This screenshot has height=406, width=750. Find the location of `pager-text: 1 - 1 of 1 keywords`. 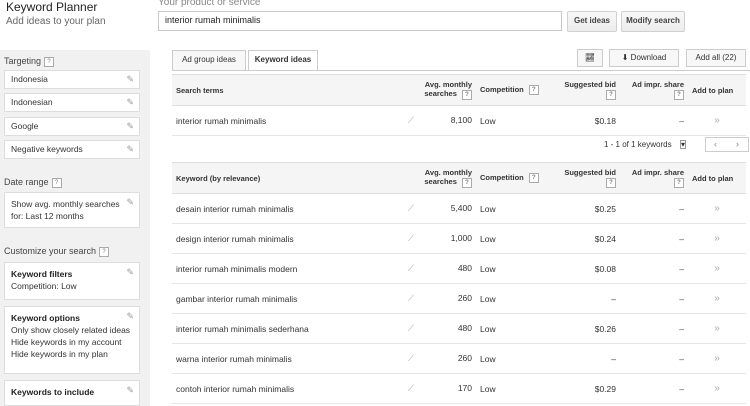

pager-text: 1 - 1 of 1 keywords is located at coordinates (638, 144).